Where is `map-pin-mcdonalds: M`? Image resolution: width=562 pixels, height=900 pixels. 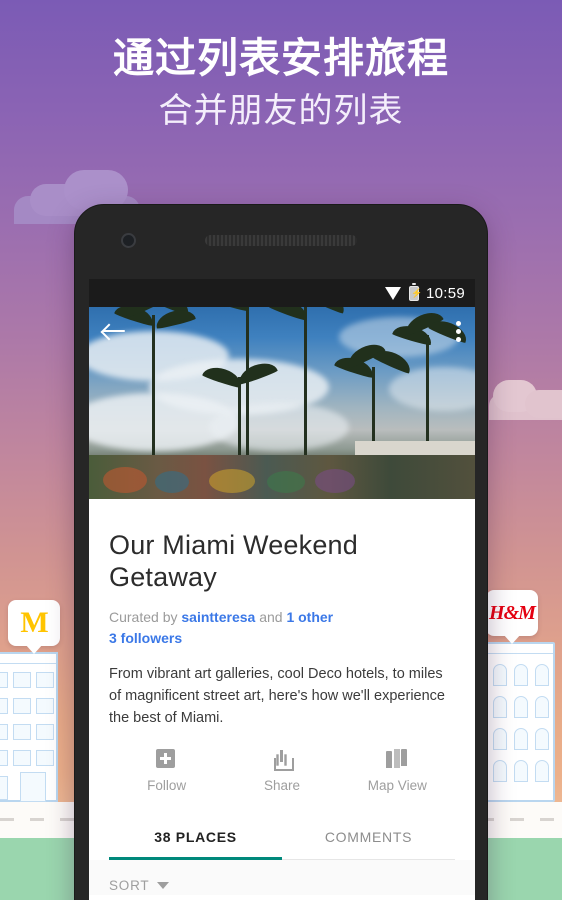
map-pin-mcdonalds: M is located at coordinates (34, 623).